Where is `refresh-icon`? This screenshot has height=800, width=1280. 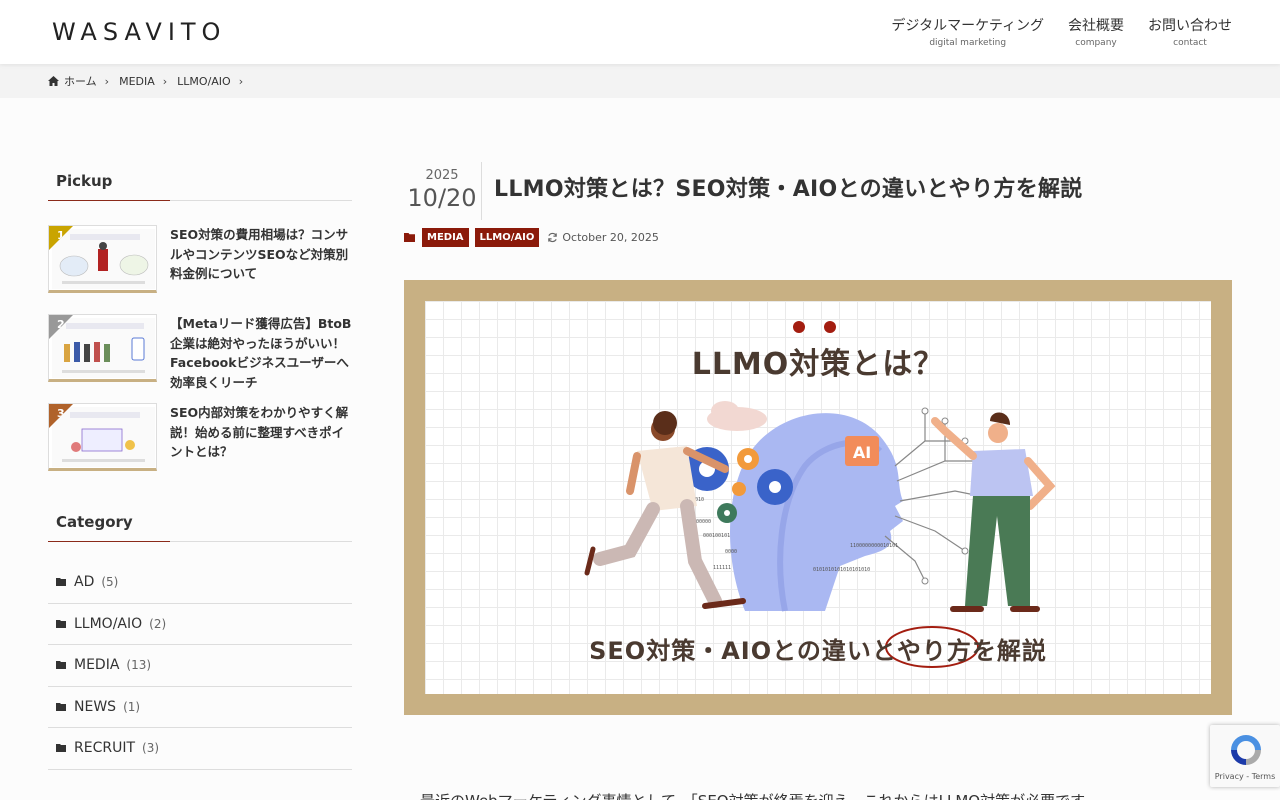
refresh-icon is located at coordinates (553, 237).